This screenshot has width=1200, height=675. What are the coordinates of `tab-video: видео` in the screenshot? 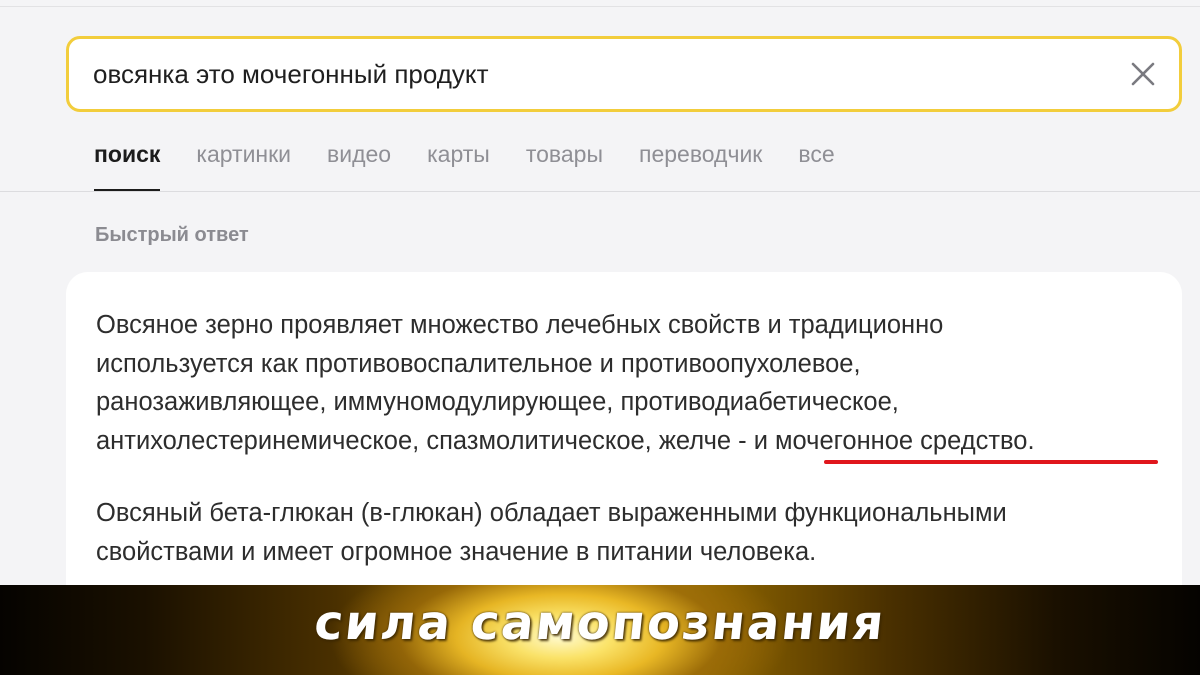 It's located at (359, 165).